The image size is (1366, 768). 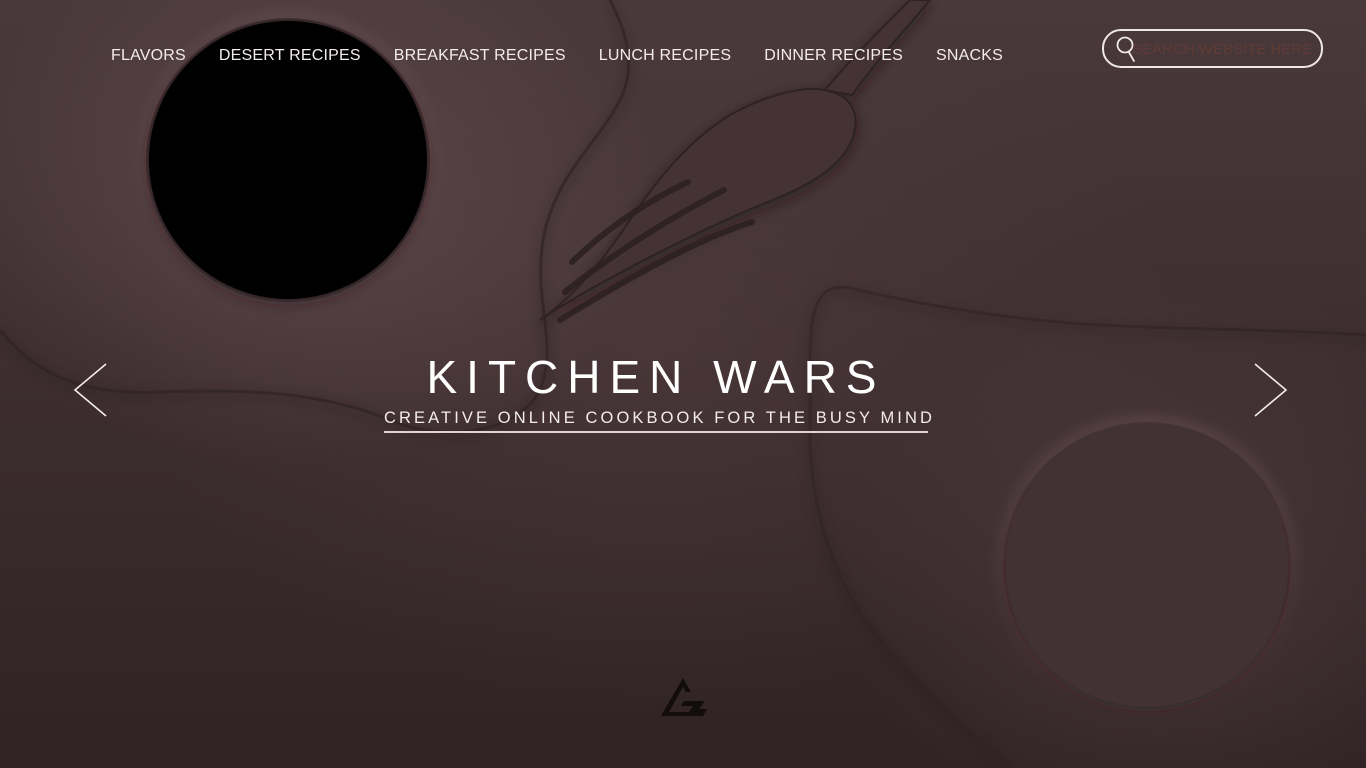 I want to click on nav-item-dinner-recipes: DINNER RECIPES, so click(x=833, y=56).